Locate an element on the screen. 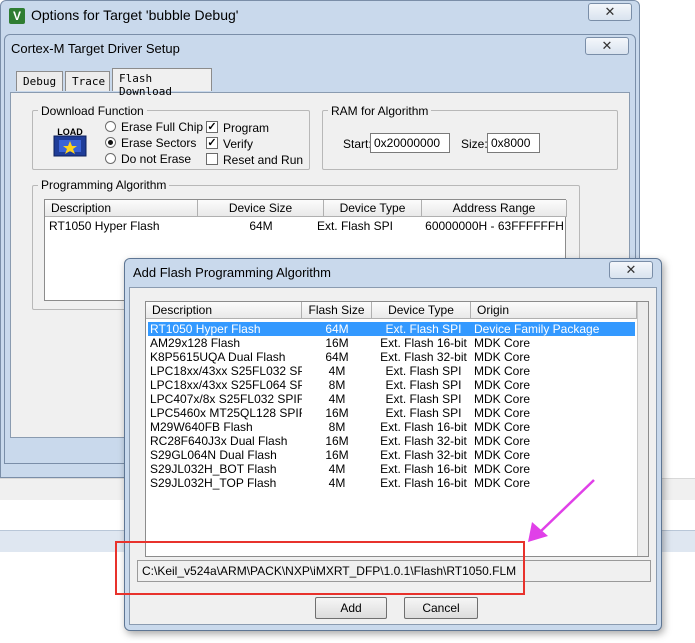 The height and width of the screenshot is (643, 695). options-close-button: ✕ is located at coordinates (610, 12).